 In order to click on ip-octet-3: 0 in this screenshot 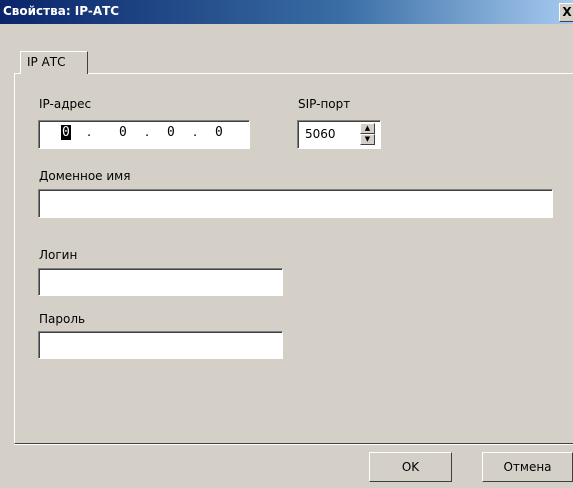, I will do `click(171, 132)`.